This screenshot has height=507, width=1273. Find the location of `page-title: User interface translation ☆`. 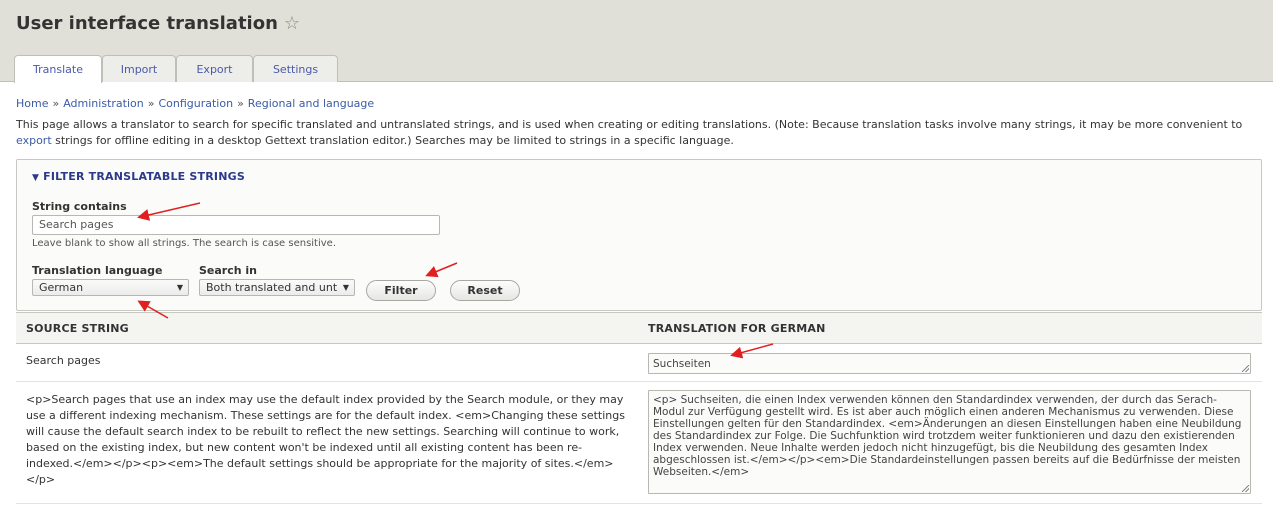

page-title: User interface translation ☆ is located at coordinates (158, 23).